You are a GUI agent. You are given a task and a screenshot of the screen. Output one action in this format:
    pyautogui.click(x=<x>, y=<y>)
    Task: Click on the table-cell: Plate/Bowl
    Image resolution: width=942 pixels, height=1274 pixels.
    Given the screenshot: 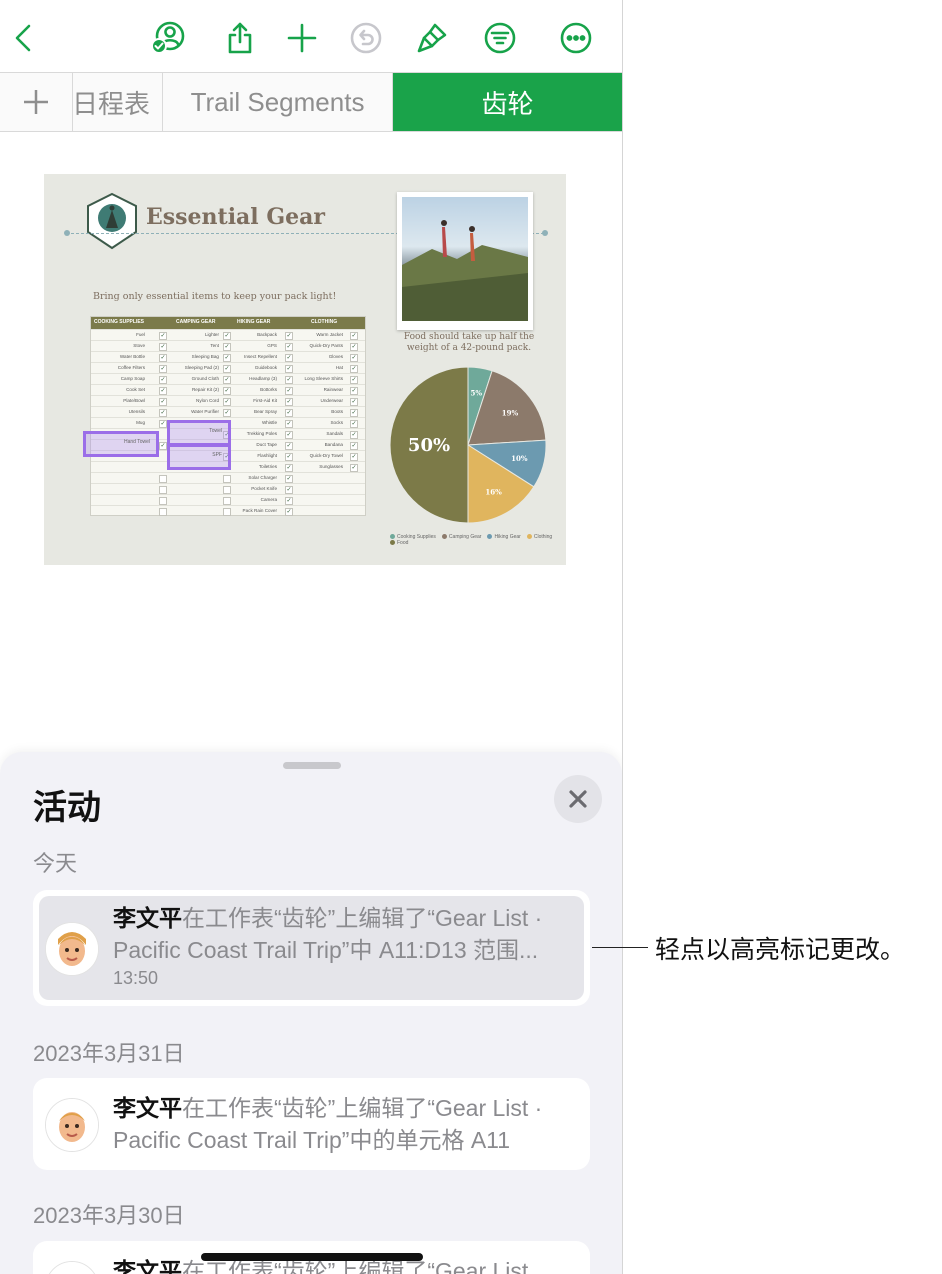 What is the action you would take?
    pyautogui.click(x=134, y=400)
    